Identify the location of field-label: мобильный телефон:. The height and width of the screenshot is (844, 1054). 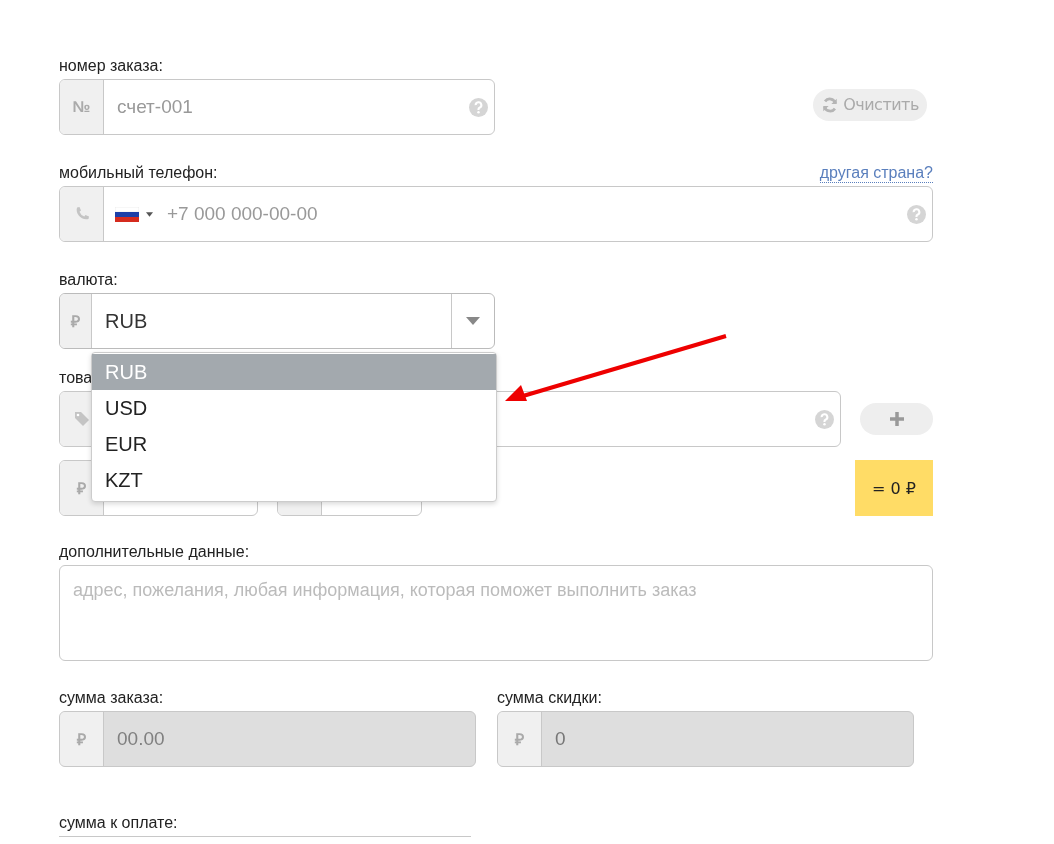
(138, 173).